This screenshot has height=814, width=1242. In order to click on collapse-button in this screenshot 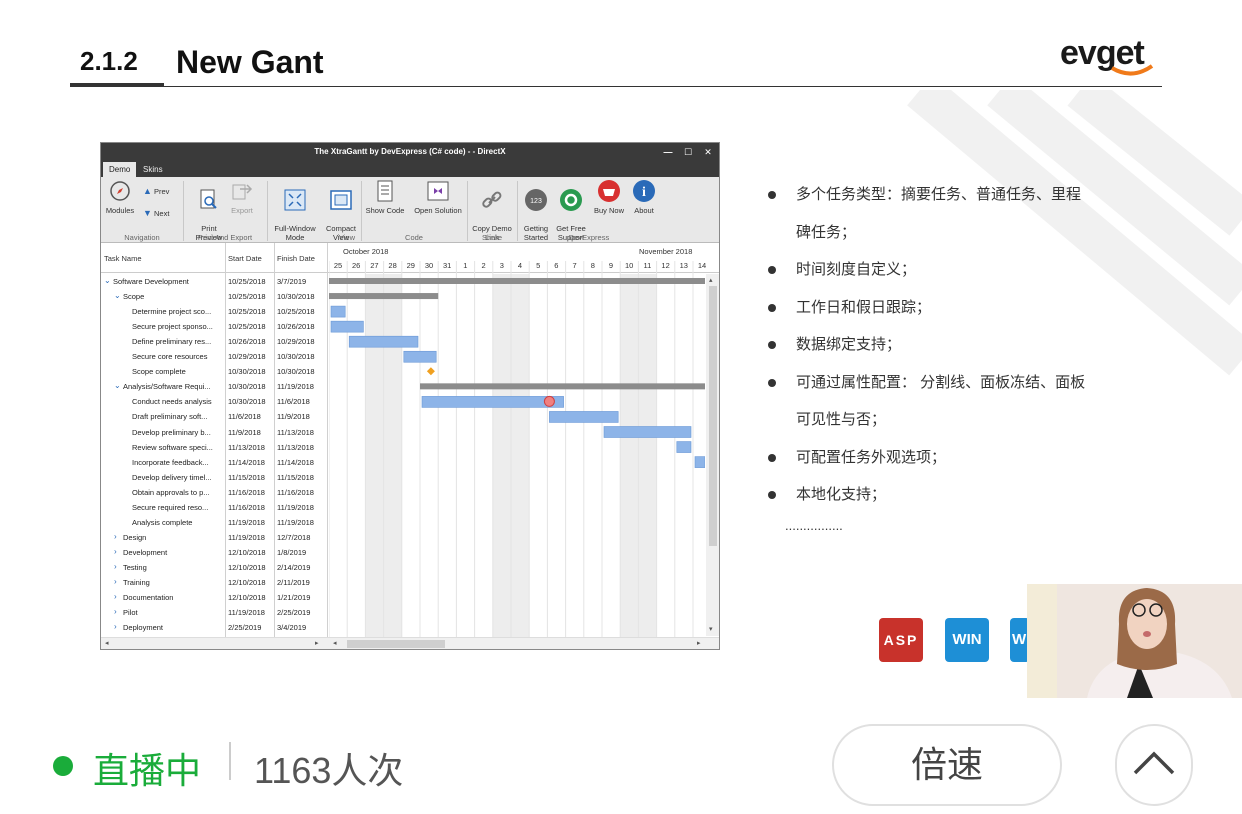, I will do `click(1154, 765)`.